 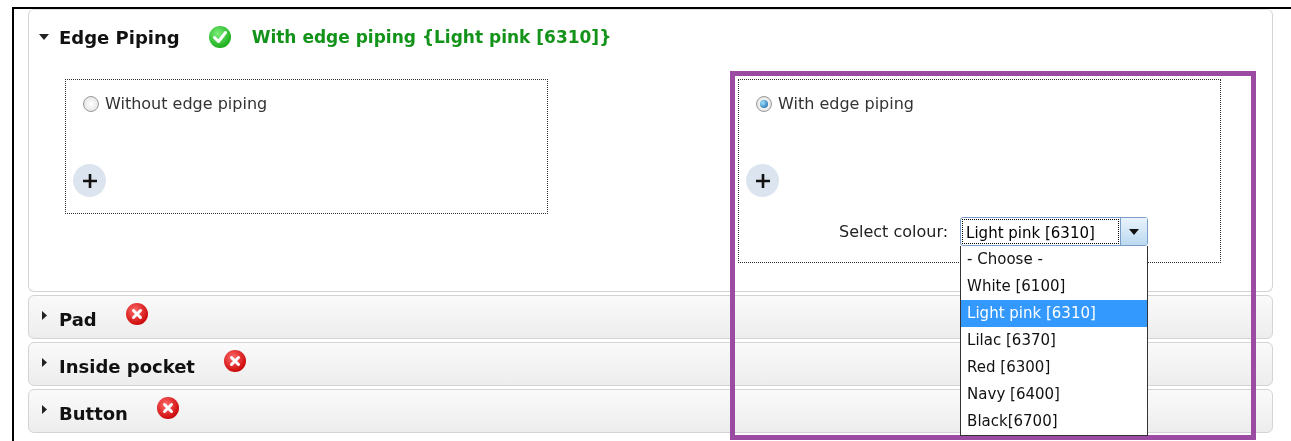 I want to click on option-label: With edge piping, so click(x=846, y=103).